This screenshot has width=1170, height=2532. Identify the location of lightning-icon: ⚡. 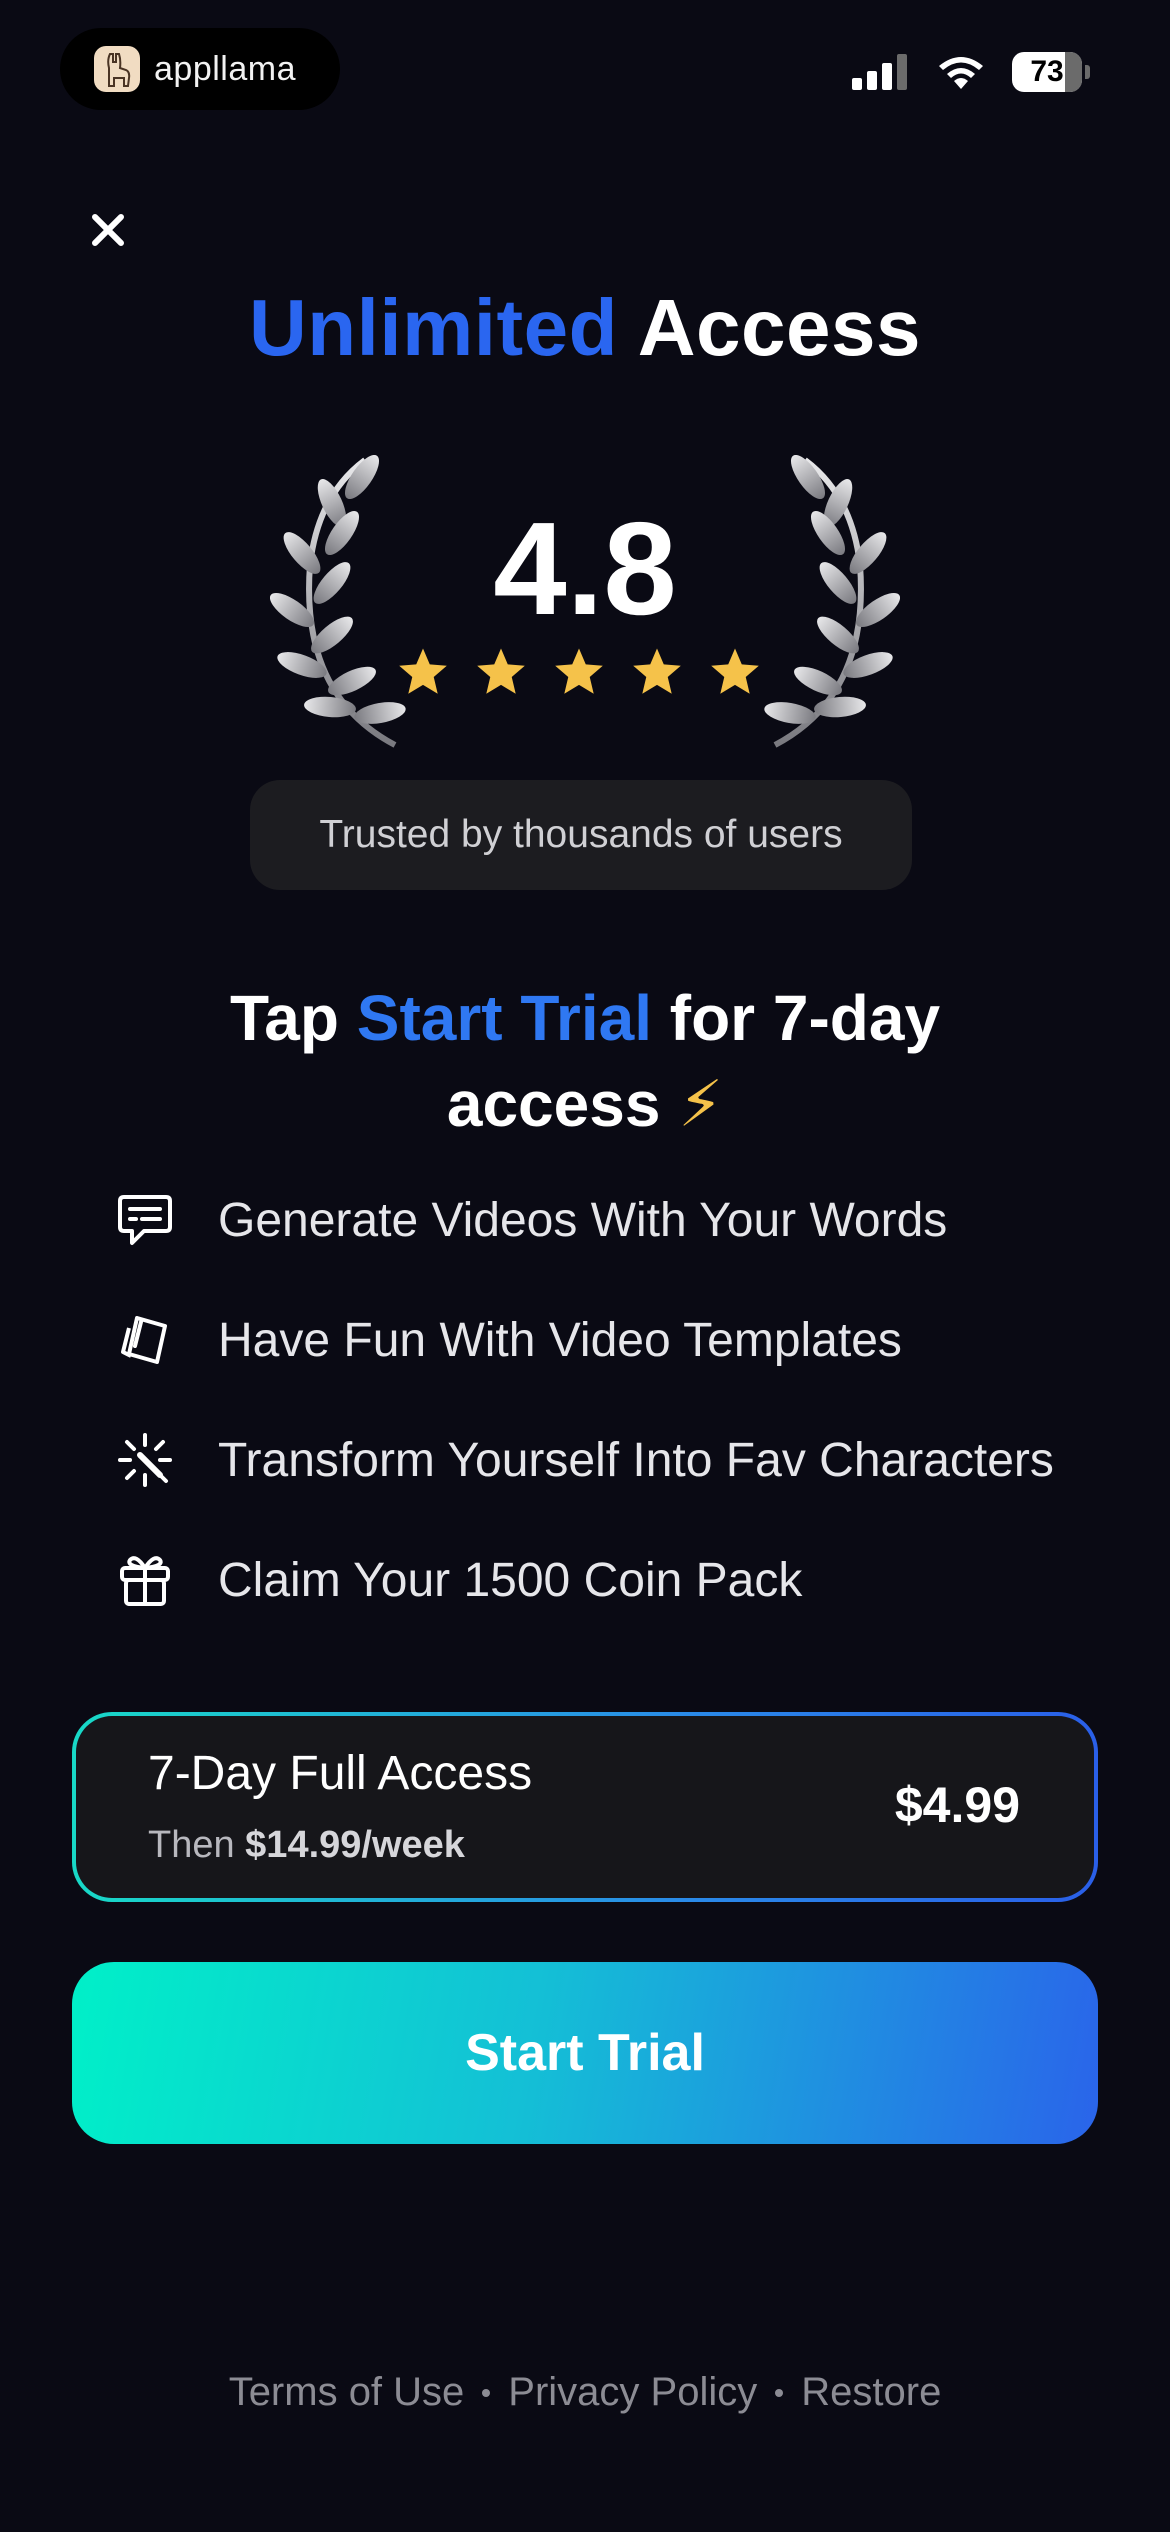
(701, 1104).